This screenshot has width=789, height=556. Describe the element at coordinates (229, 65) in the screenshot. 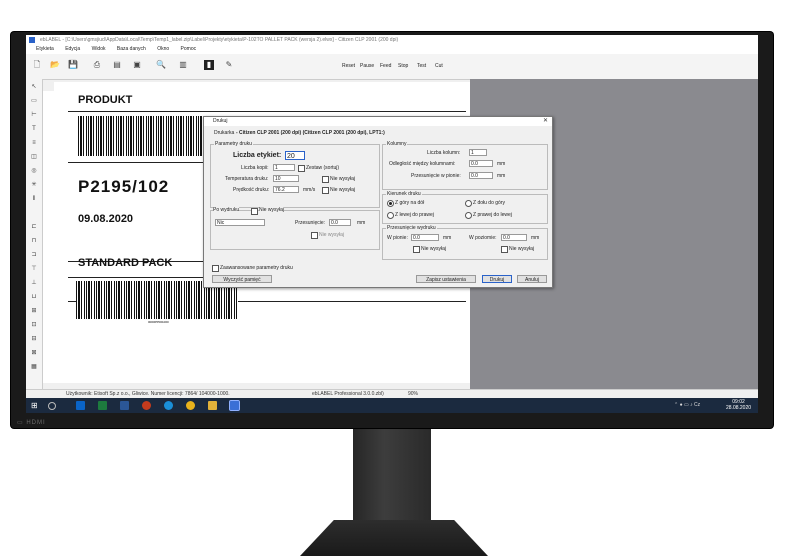

I see `pencil-icon: ✎` at that location.